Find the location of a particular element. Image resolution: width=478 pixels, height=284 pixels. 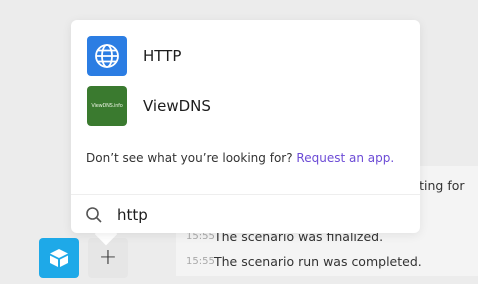

result-label: HTTP is located at coordinates (162, 56).